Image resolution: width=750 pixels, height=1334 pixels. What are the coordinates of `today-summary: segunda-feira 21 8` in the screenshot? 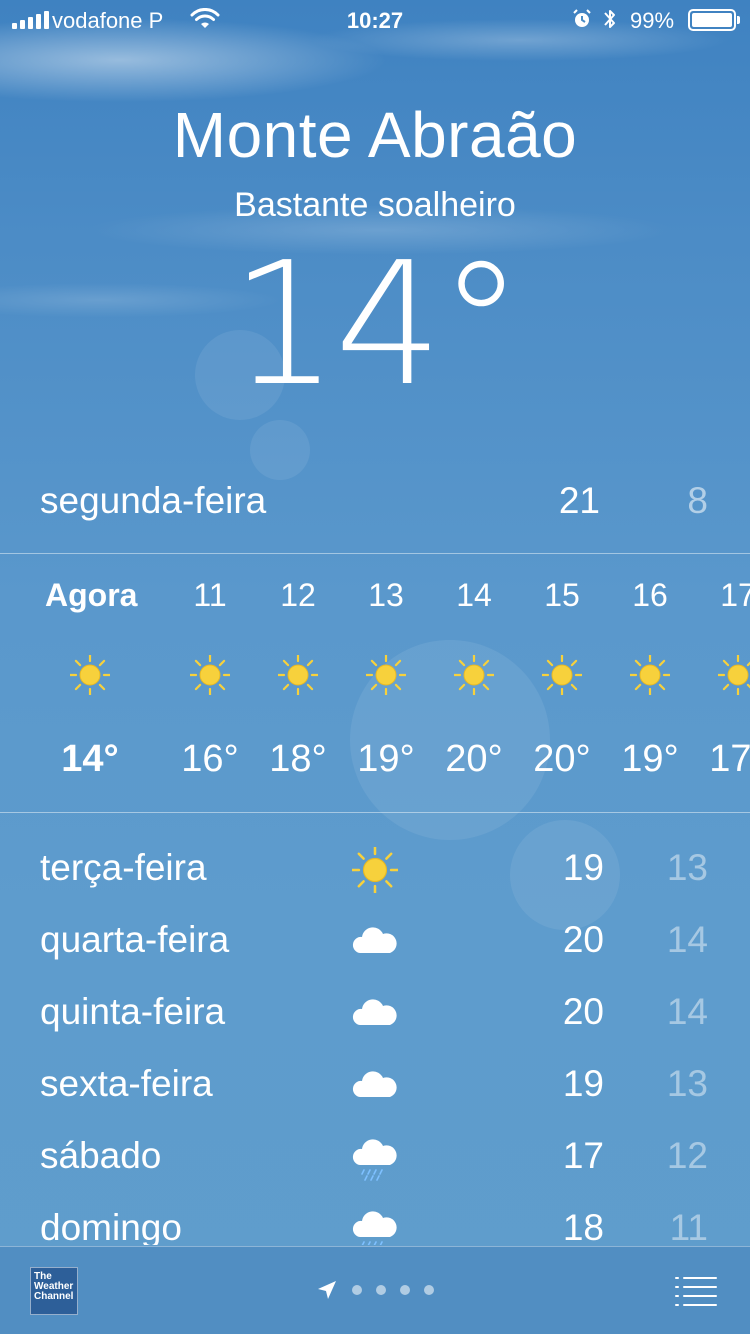 It's located at (375, 500).